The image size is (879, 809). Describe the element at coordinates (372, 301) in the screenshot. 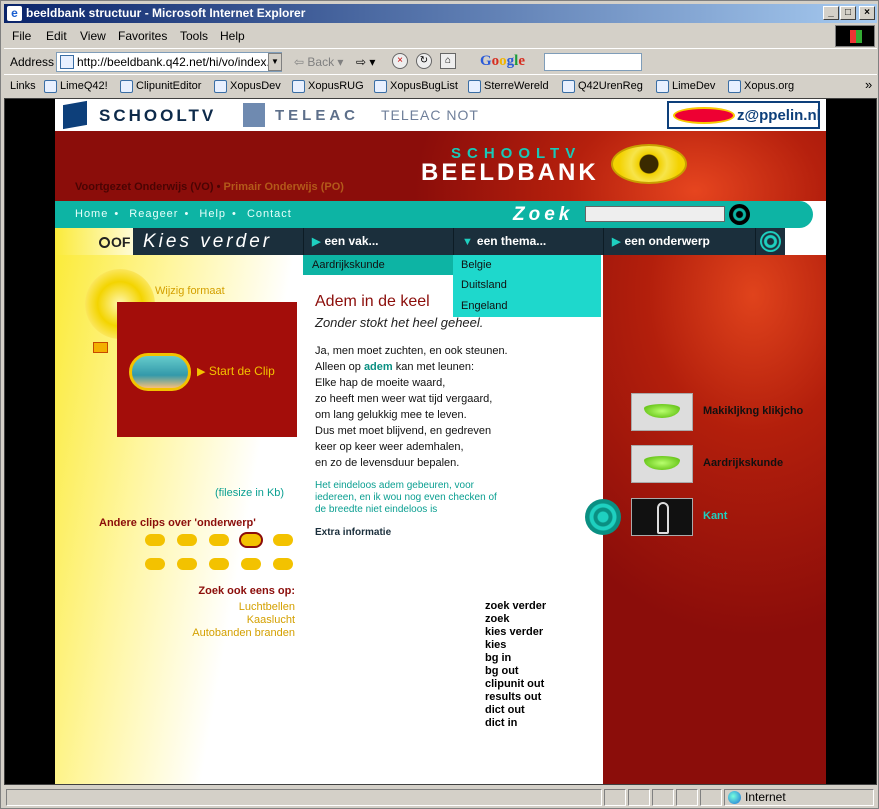

I see `clip-title: Adem in de keel` at that location.